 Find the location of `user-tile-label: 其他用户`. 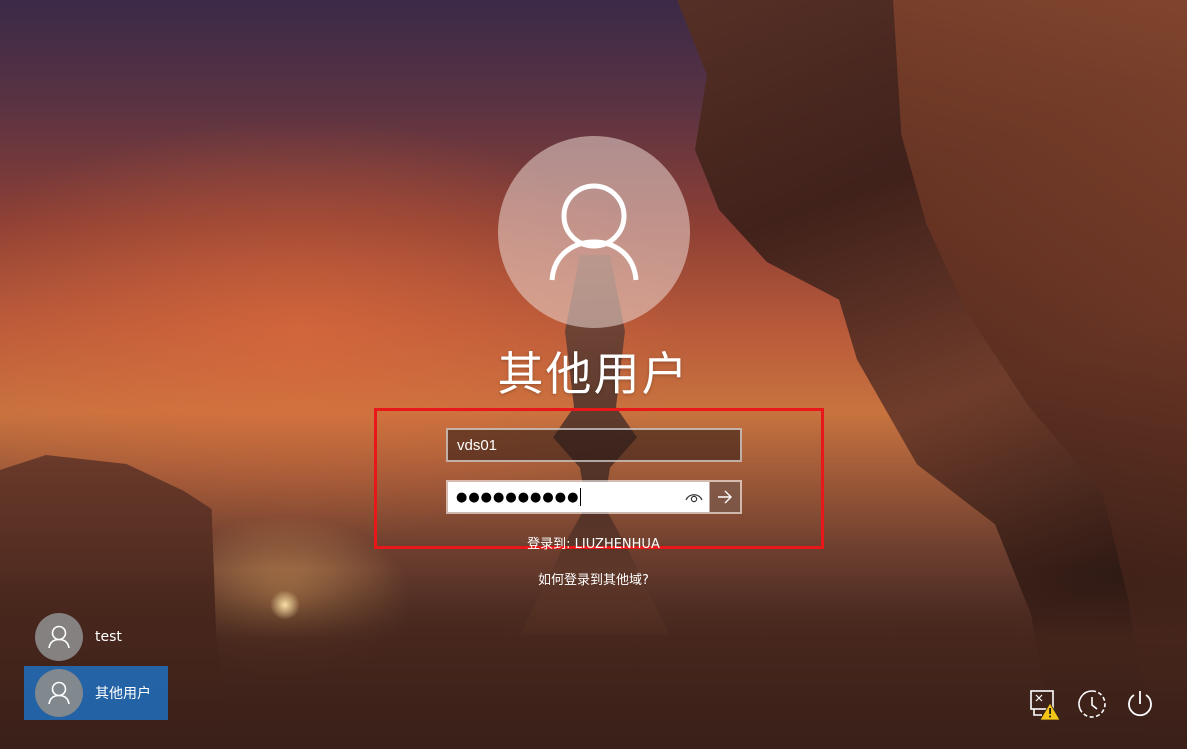

user-tile-label: 其他用户 is located at coordinates (123, 694).